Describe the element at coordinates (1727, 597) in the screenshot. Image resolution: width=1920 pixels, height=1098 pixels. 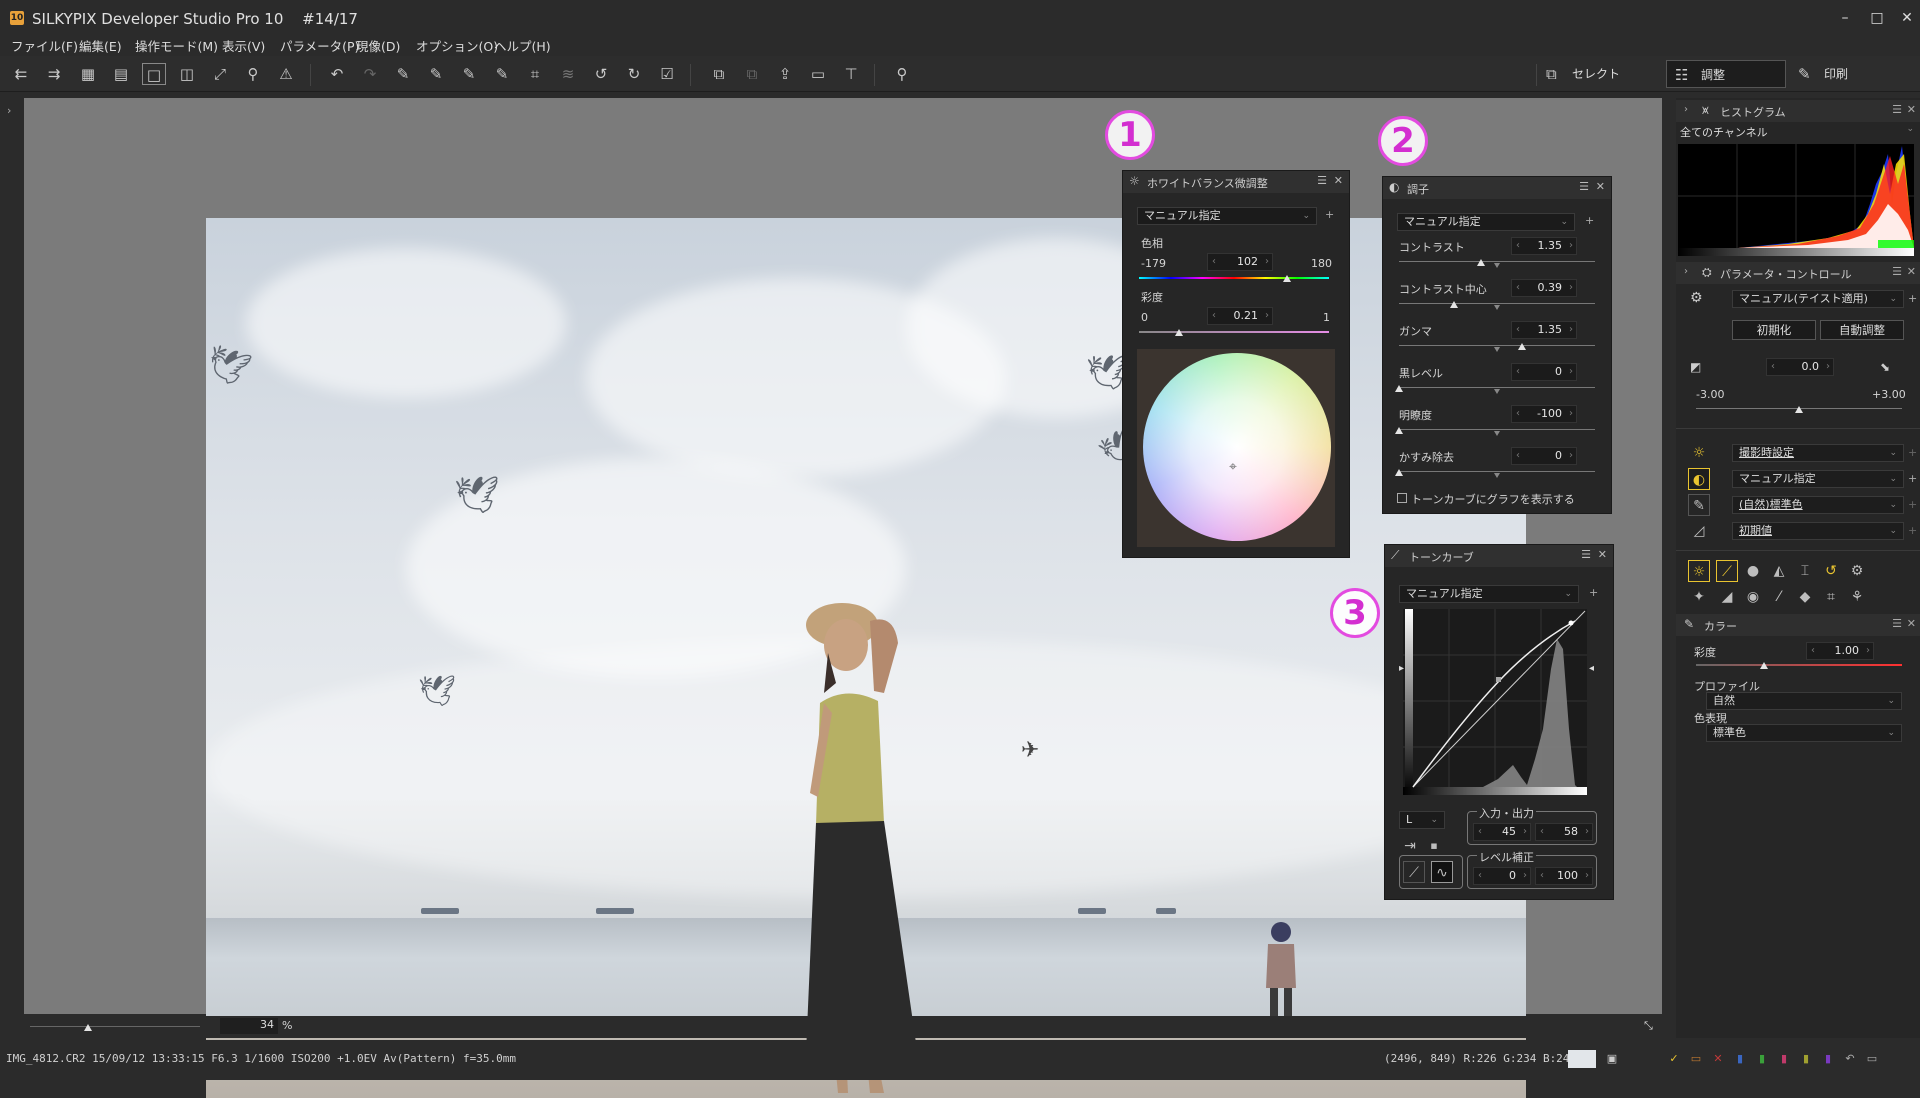
I see `highlight-tool-icon: ◢` at that location.